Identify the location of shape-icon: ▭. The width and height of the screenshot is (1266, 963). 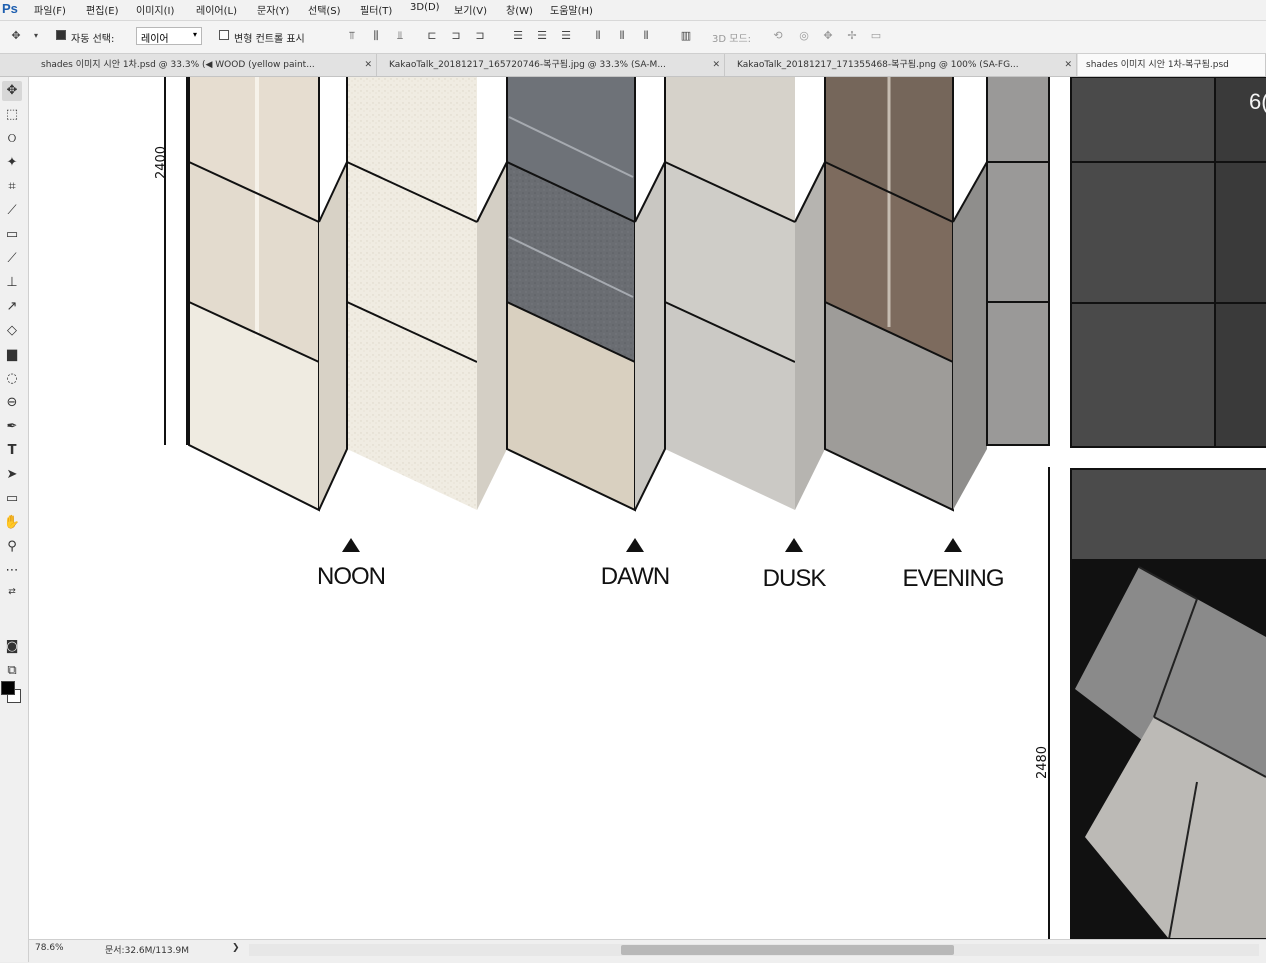
(12, 499).